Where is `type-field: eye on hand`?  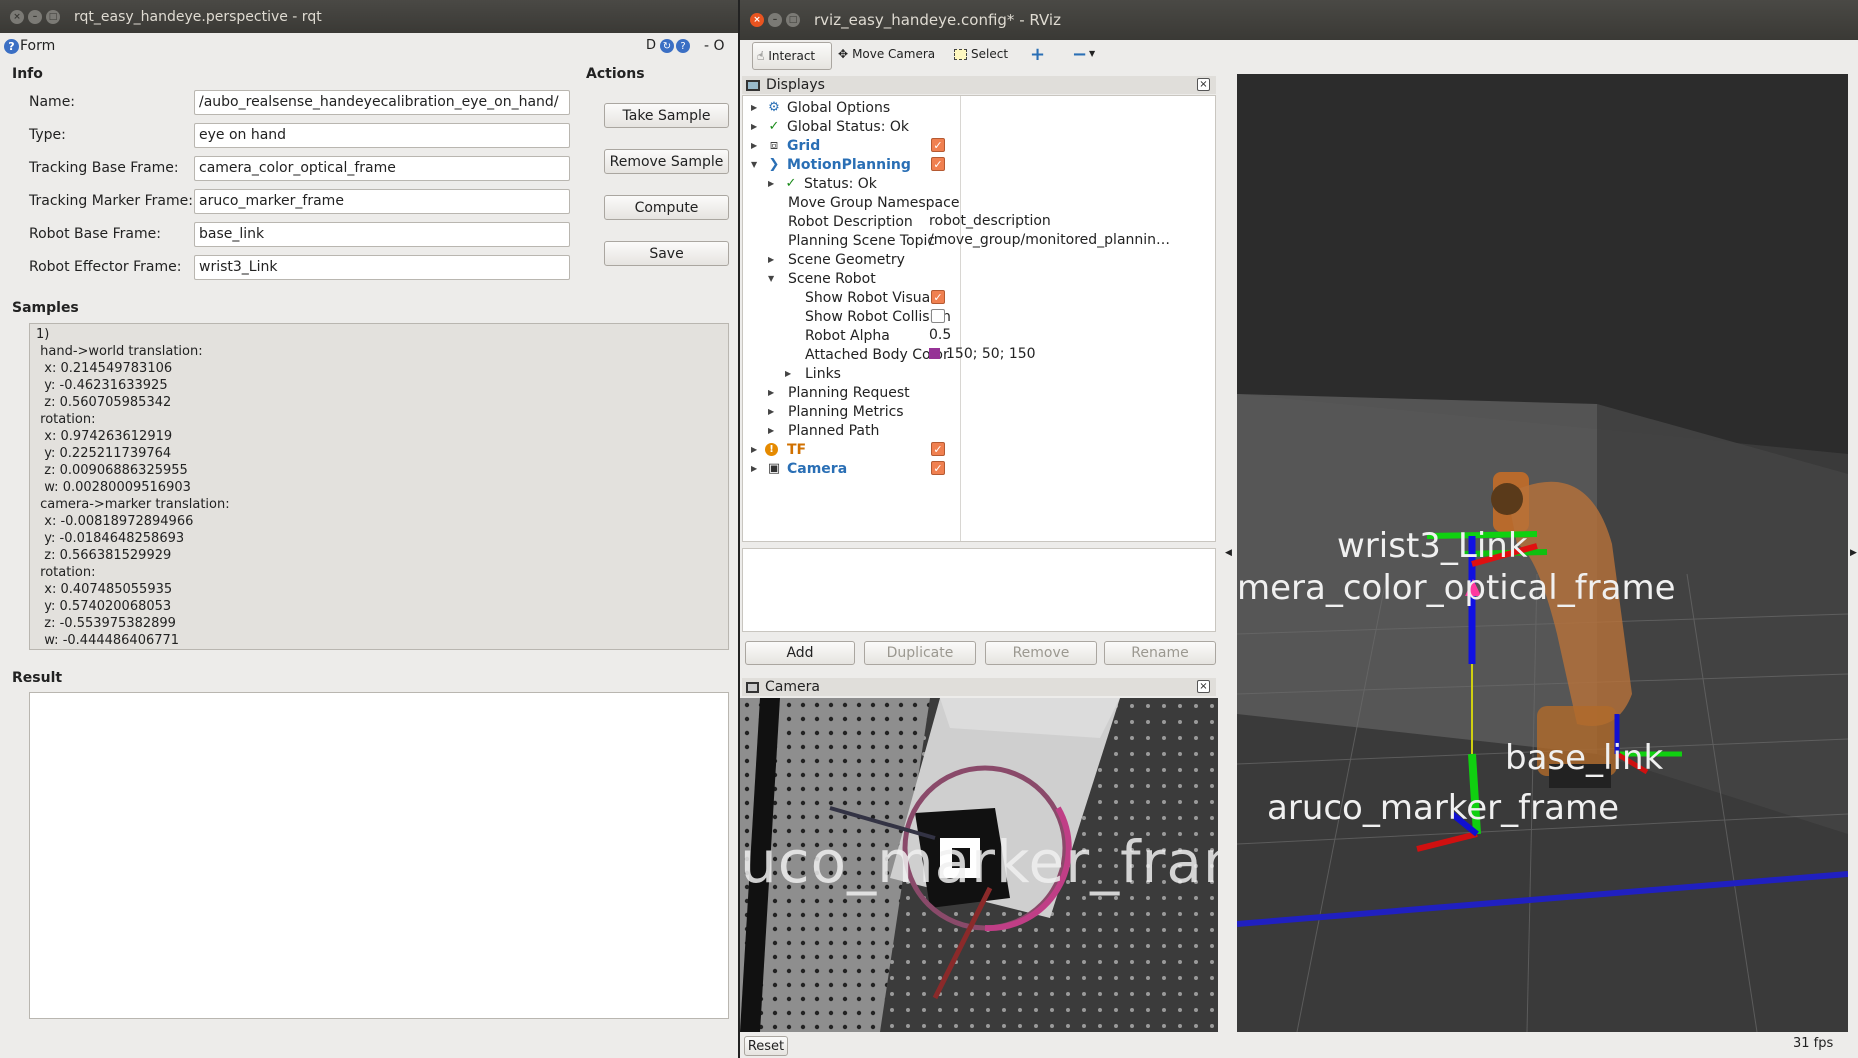
type-field: eye on hand is located at coordinates (382, 135).